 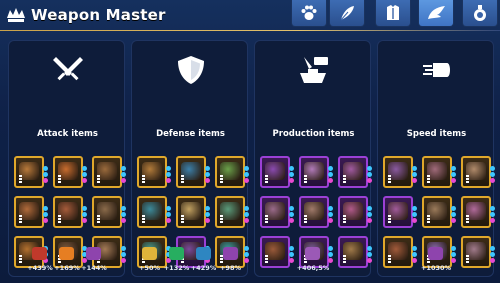 I want to click on chest-icon, so click(x=312, y=253).